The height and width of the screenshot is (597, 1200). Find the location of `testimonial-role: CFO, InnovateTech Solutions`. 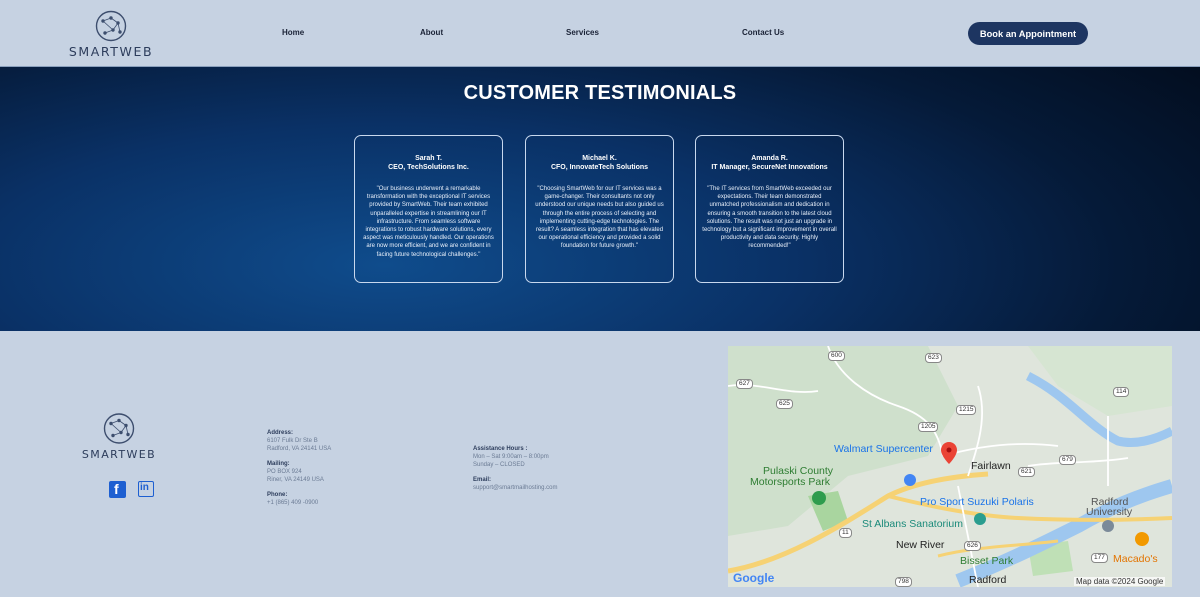

testimonial-role: CFO, InnovateTech Solutions is located at coordinates (599, 167).